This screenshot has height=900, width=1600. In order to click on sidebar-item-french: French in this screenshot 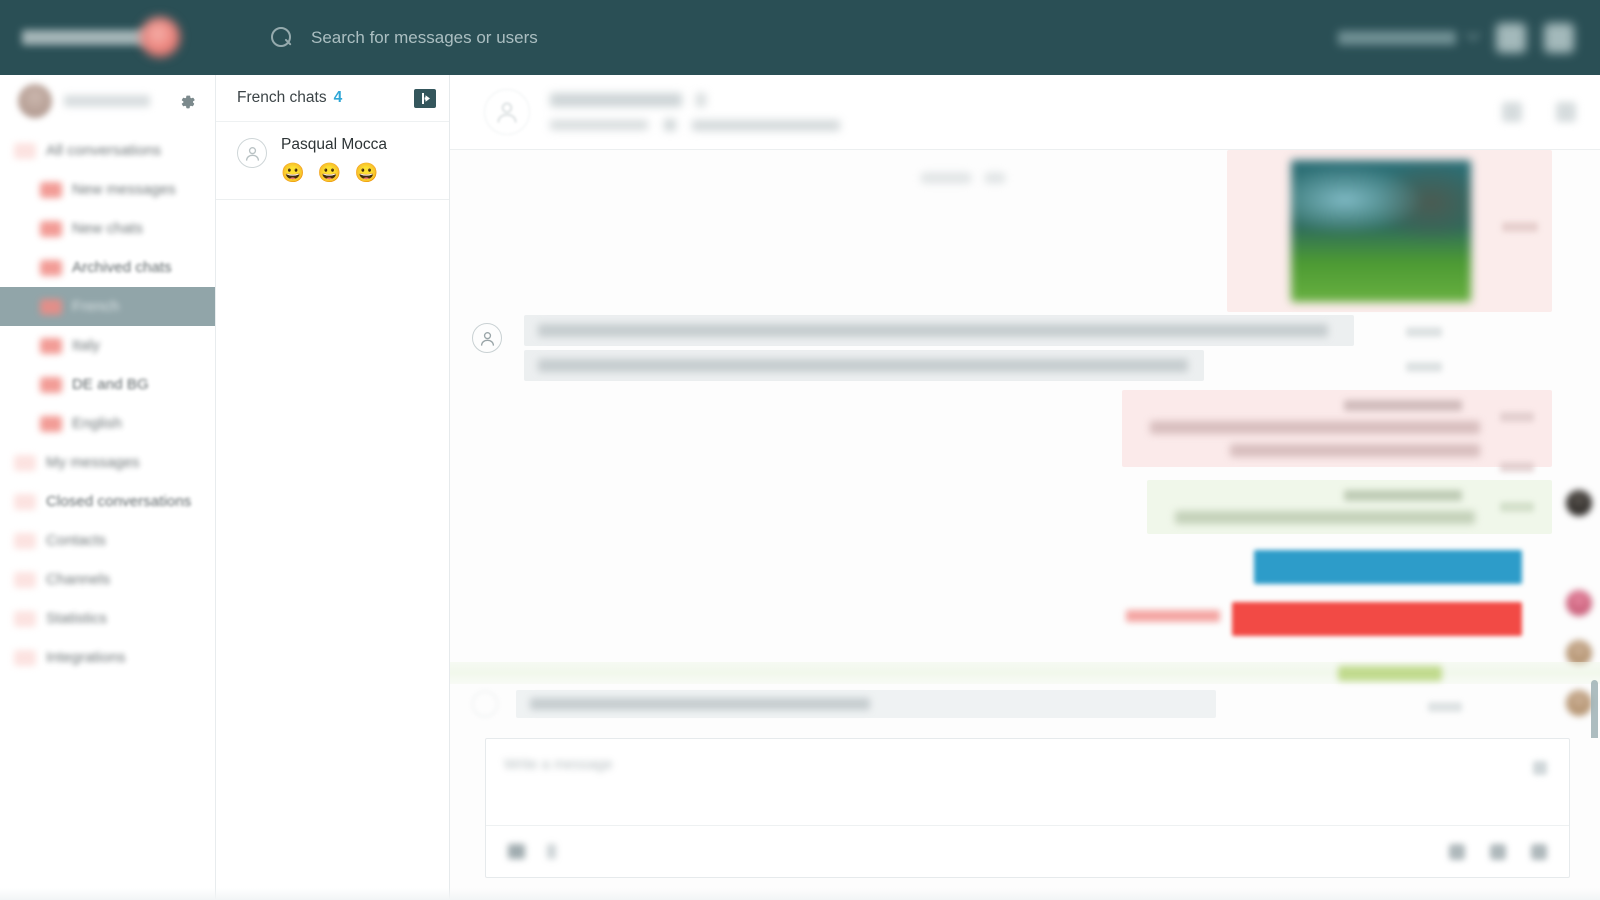, I will do `click(107, 306)`.